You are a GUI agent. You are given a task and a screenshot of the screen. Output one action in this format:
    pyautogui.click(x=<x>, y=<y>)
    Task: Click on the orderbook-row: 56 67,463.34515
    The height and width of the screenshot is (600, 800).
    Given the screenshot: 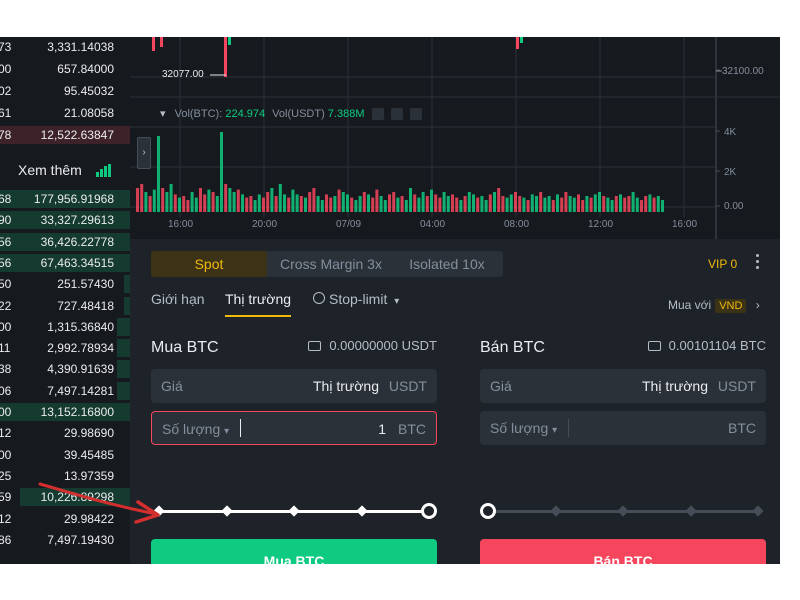 What is the action you would take?
    pyautogui.click(x=65, y=263)
    